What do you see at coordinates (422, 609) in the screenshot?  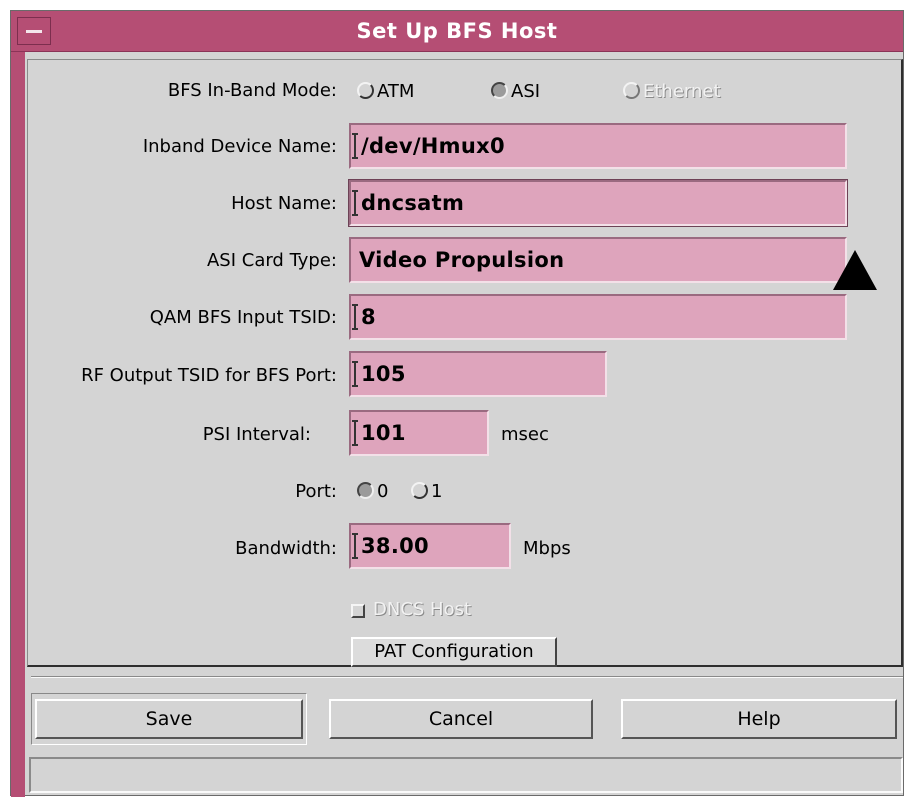 I see `dncs-host-label: DNCS Host` at bounding box center [422, 609].